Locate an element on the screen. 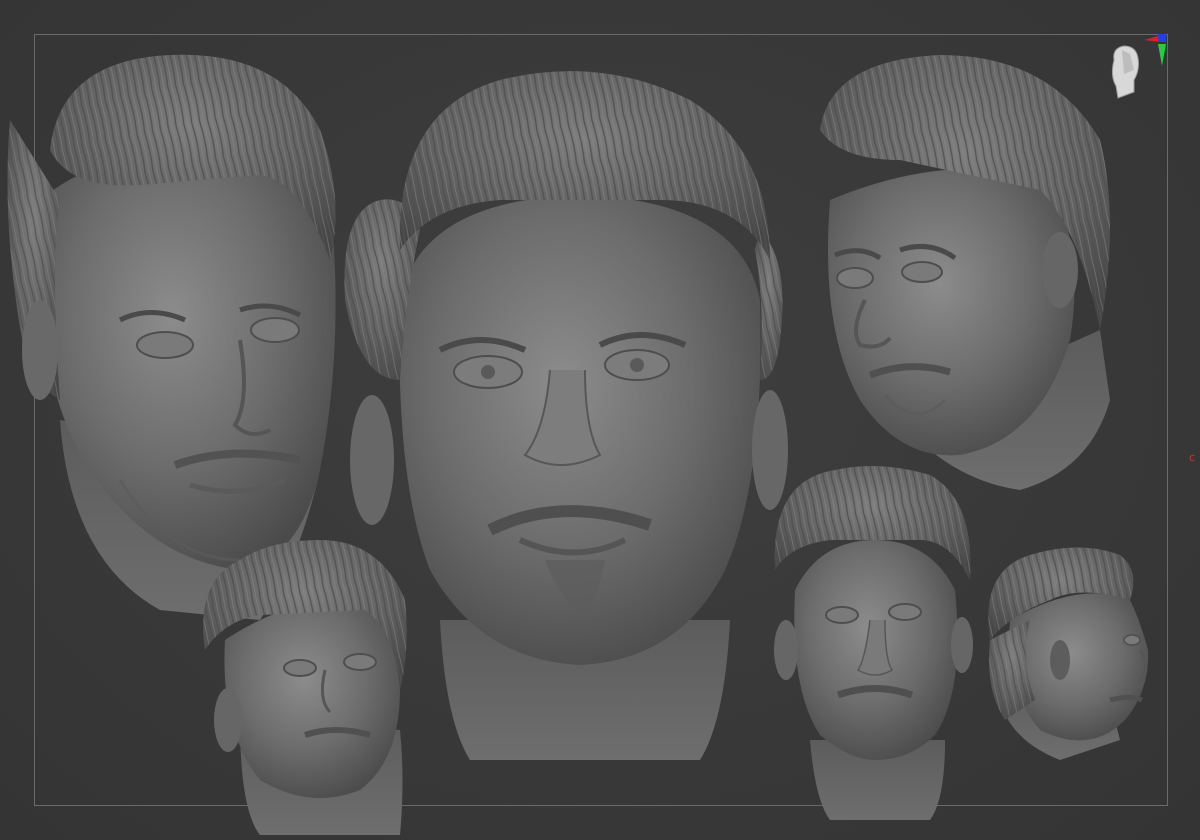  navigation-compass is located at coordinates (1137, 70).